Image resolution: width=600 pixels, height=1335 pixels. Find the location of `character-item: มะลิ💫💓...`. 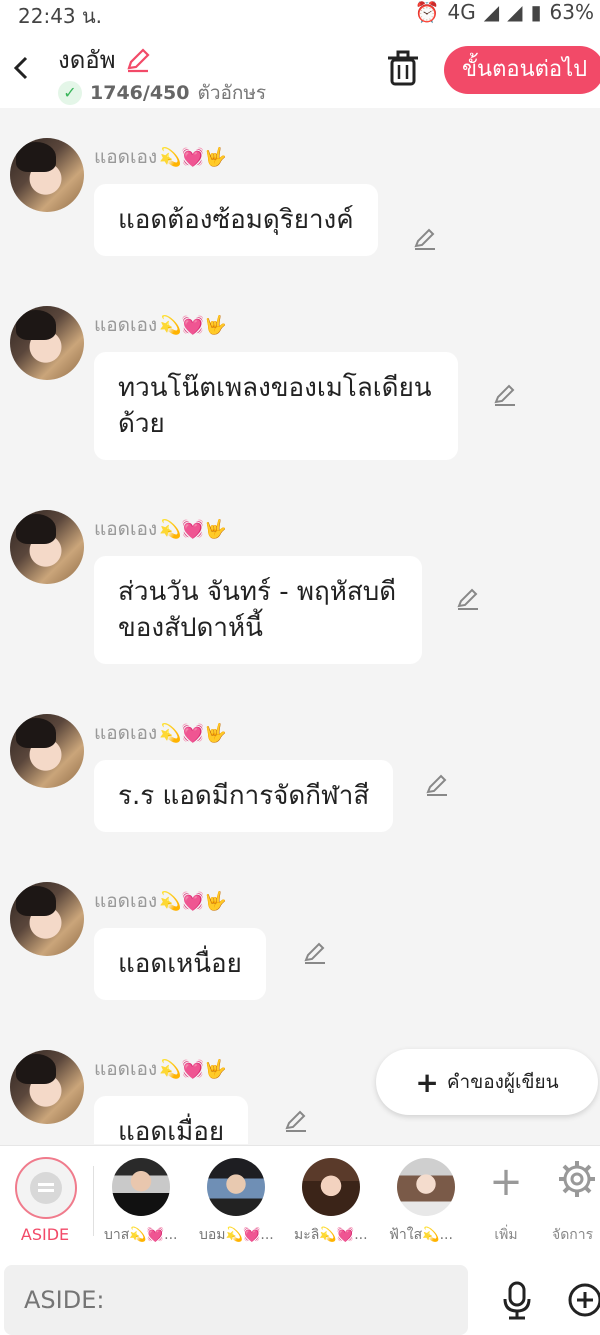

character-item: มะลิ💫💓... is located at coordinates (334, 1202).